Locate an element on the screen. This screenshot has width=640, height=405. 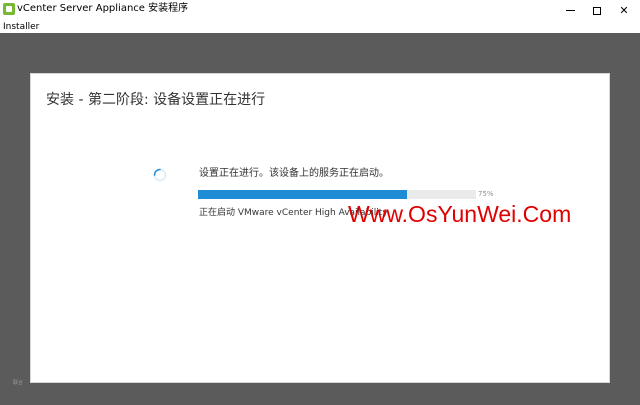
close-icon: ✕ is located at coordinates (624, 10).